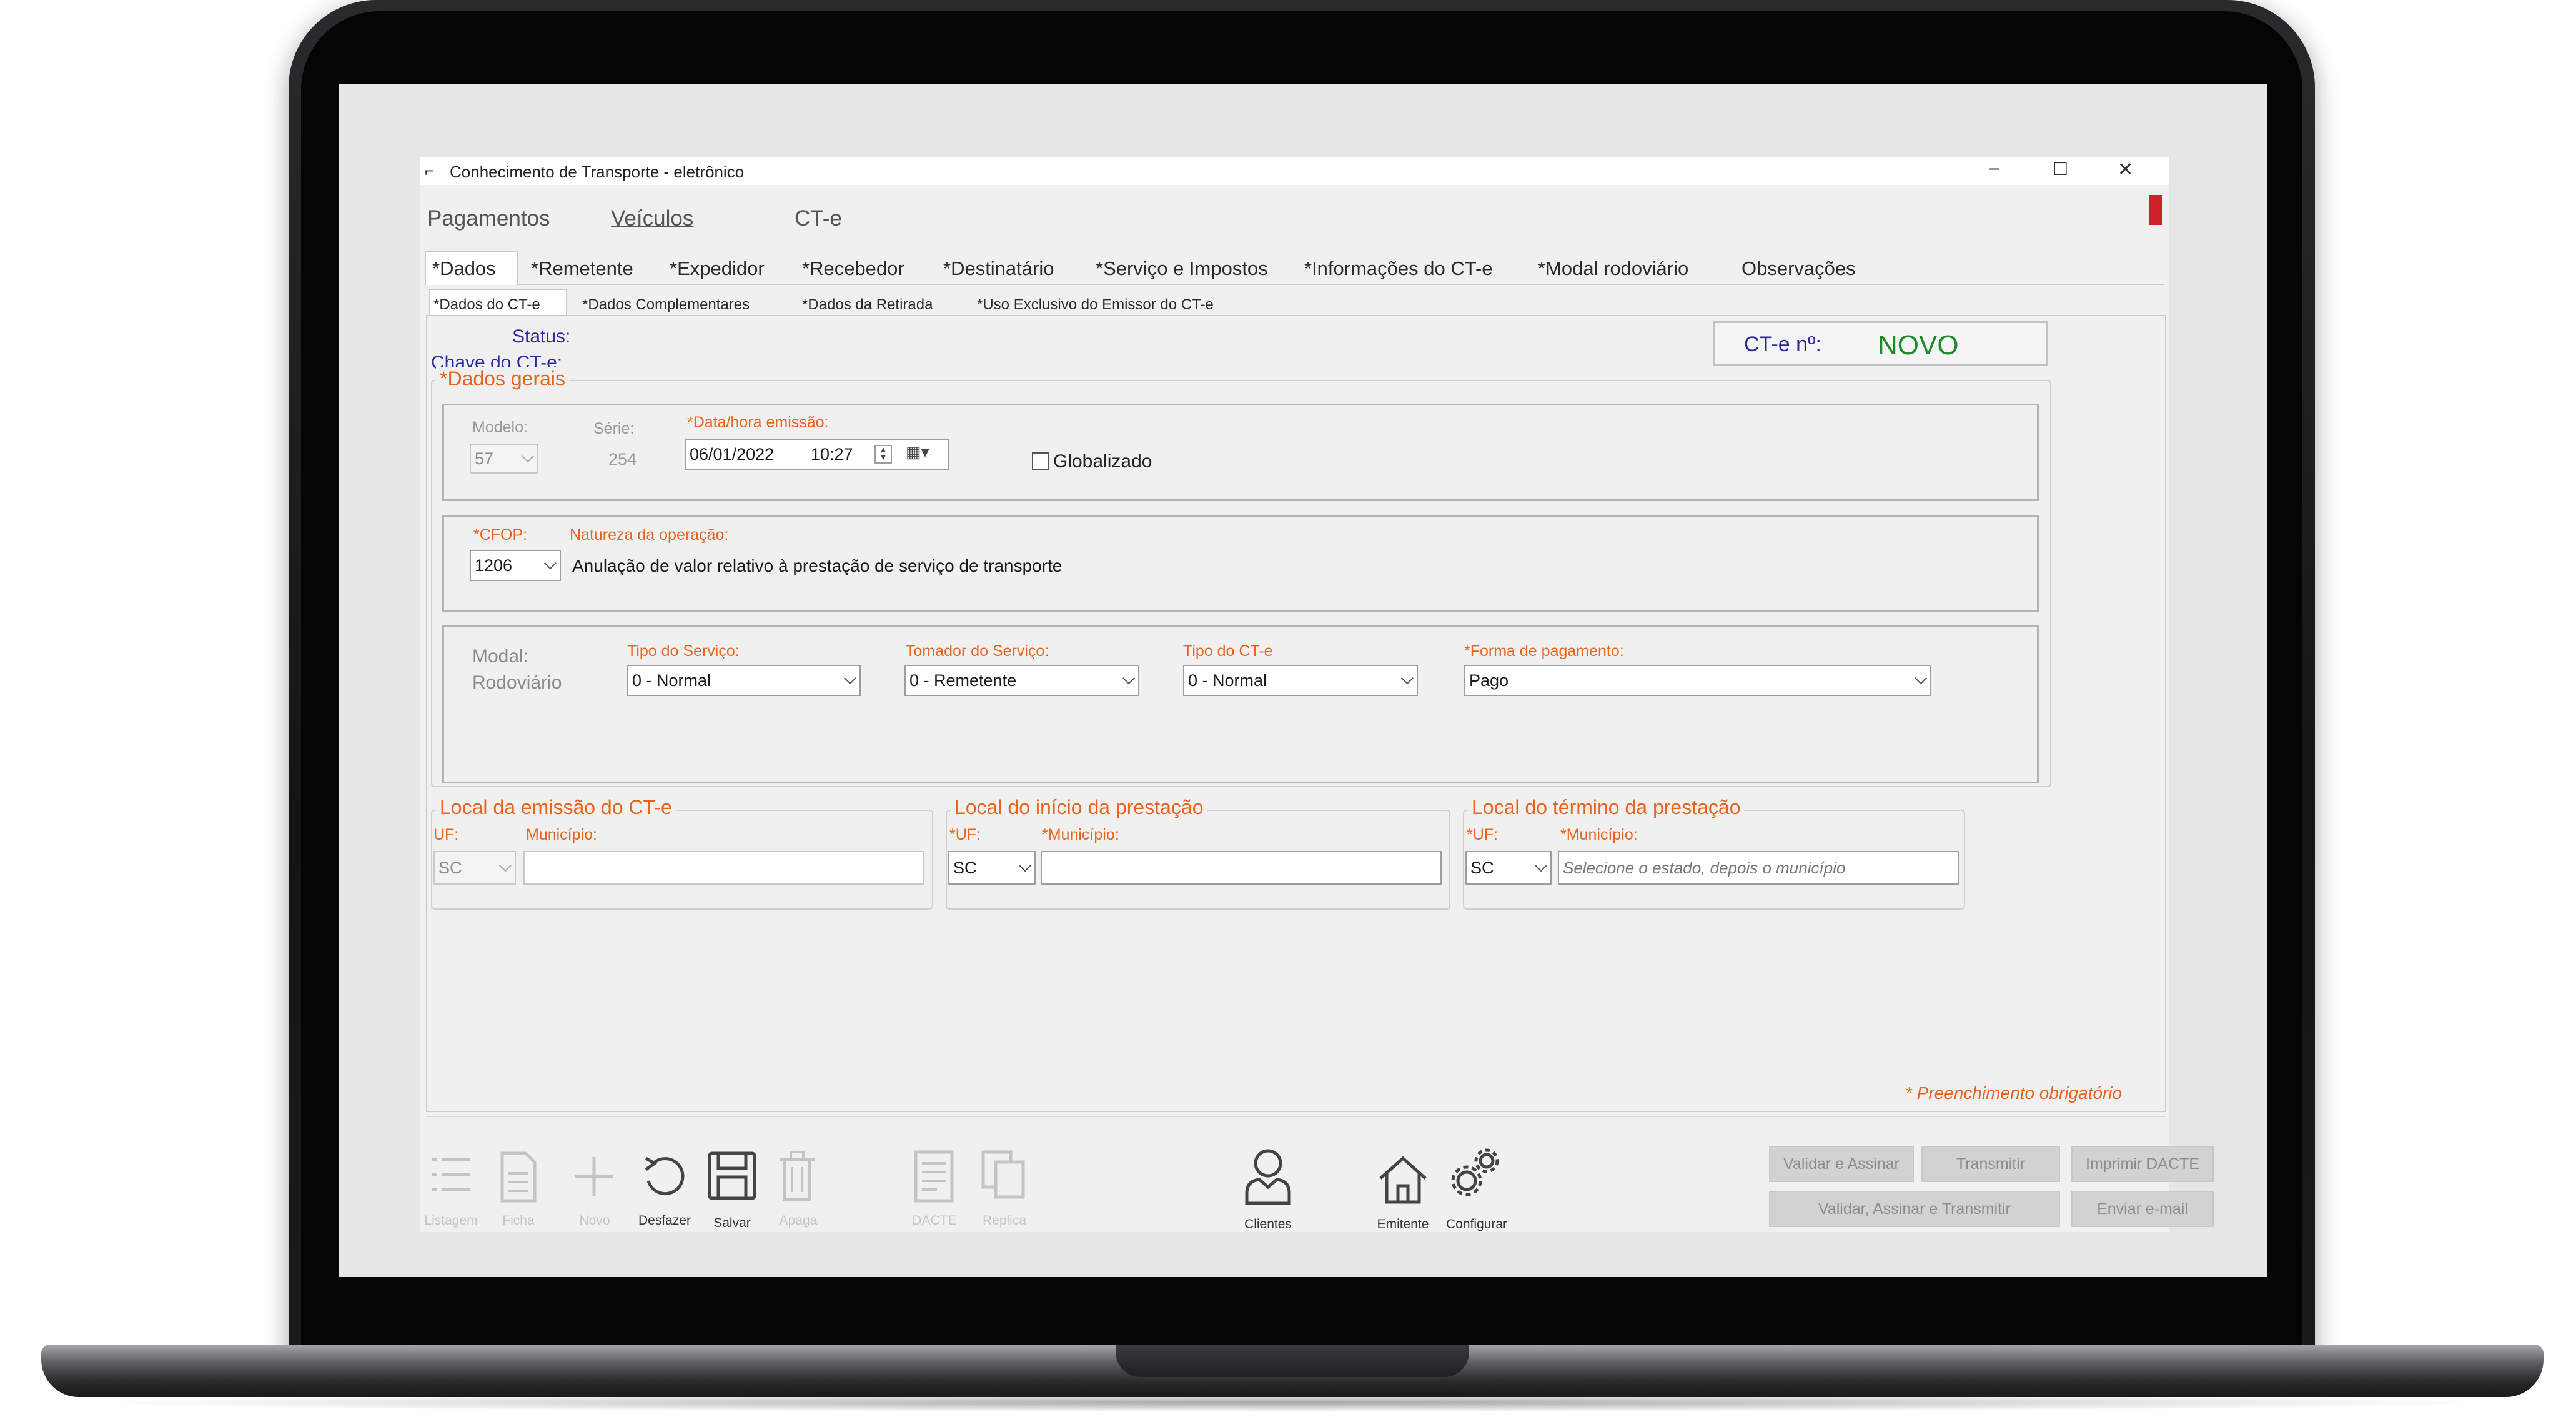 The image size is (2576, 1427). Describe the element at coordinates (1227, 680) in the screenshot. I see `tipo-cte-value: 0 - Normal` at that location.